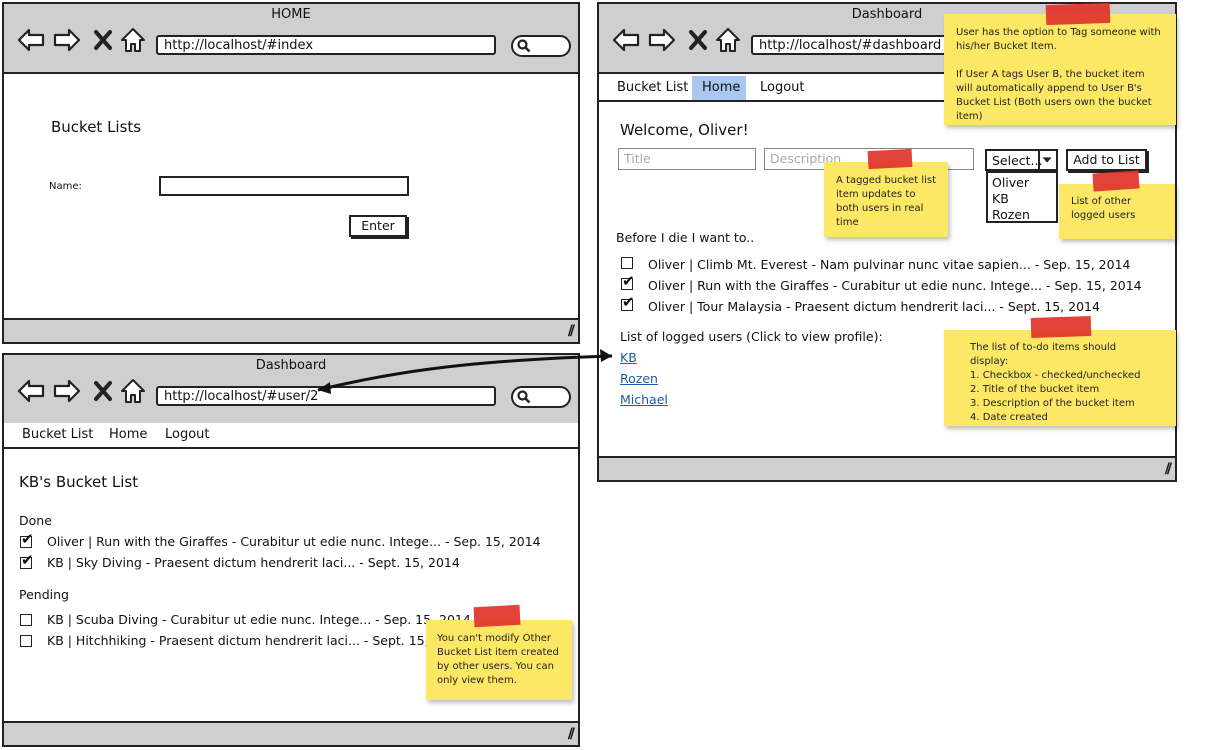 This screenshot has width=1215, height=750. I want to click on browser-chrome: HOME http://localhost/#index, so click(291, 39).